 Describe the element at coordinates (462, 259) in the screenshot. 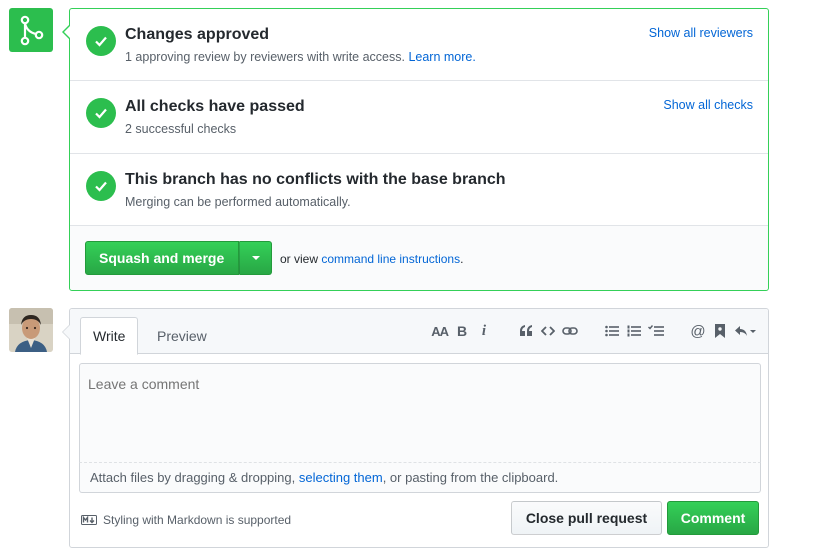

I see `command-line-suffix: .` at that location.